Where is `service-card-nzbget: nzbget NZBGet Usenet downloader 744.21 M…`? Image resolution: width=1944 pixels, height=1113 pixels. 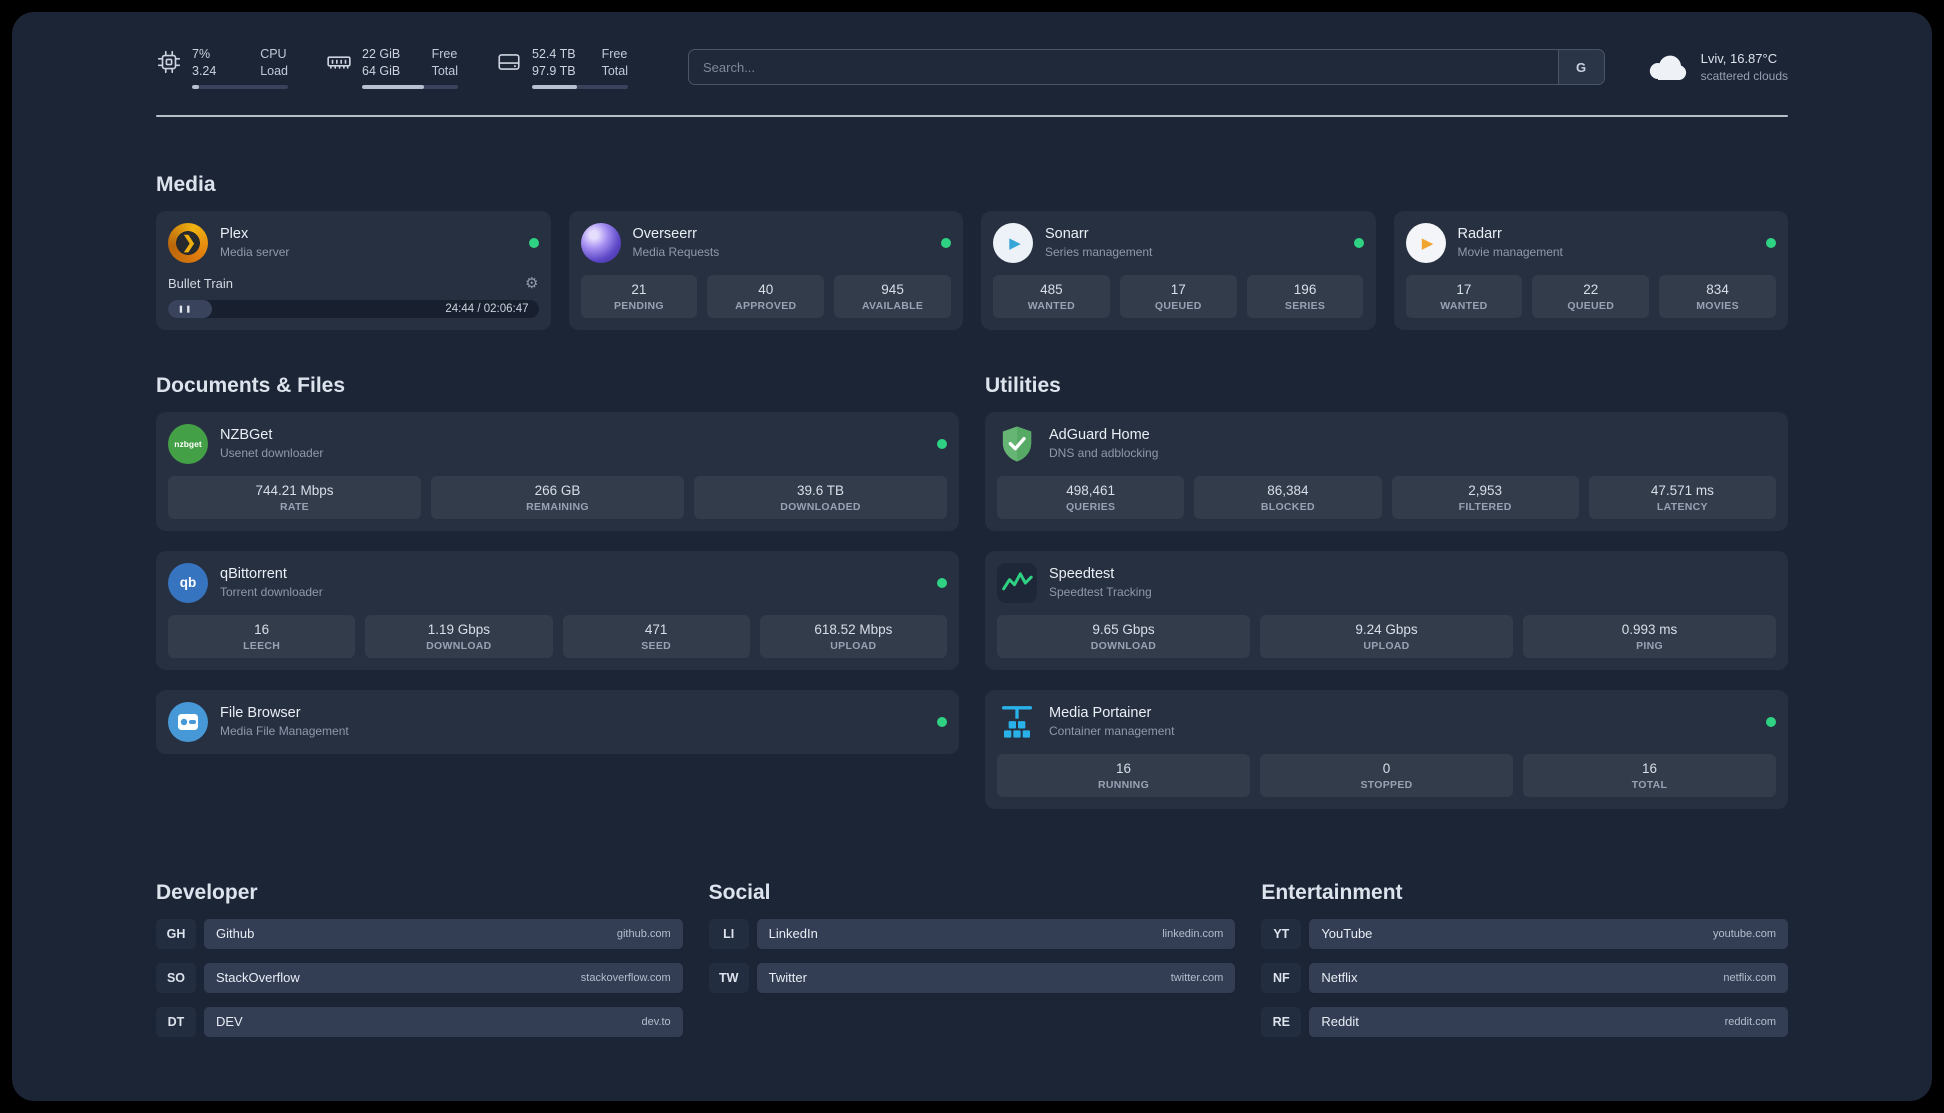
service-card-nzbget: nzbget NZBGet Usenet downloader 744.21 M… is located at coordinates (557, 471).